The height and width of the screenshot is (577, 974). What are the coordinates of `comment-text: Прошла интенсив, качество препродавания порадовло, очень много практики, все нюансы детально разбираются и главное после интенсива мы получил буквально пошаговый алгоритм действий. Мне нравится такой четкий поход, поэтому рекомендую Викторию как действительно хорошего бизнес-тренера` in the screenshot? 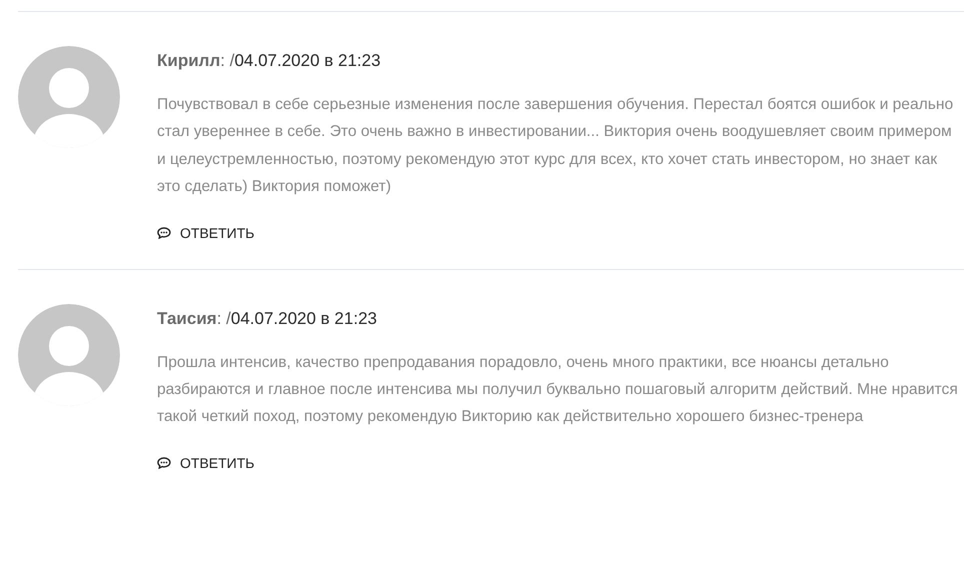 It's located at (558, 390).